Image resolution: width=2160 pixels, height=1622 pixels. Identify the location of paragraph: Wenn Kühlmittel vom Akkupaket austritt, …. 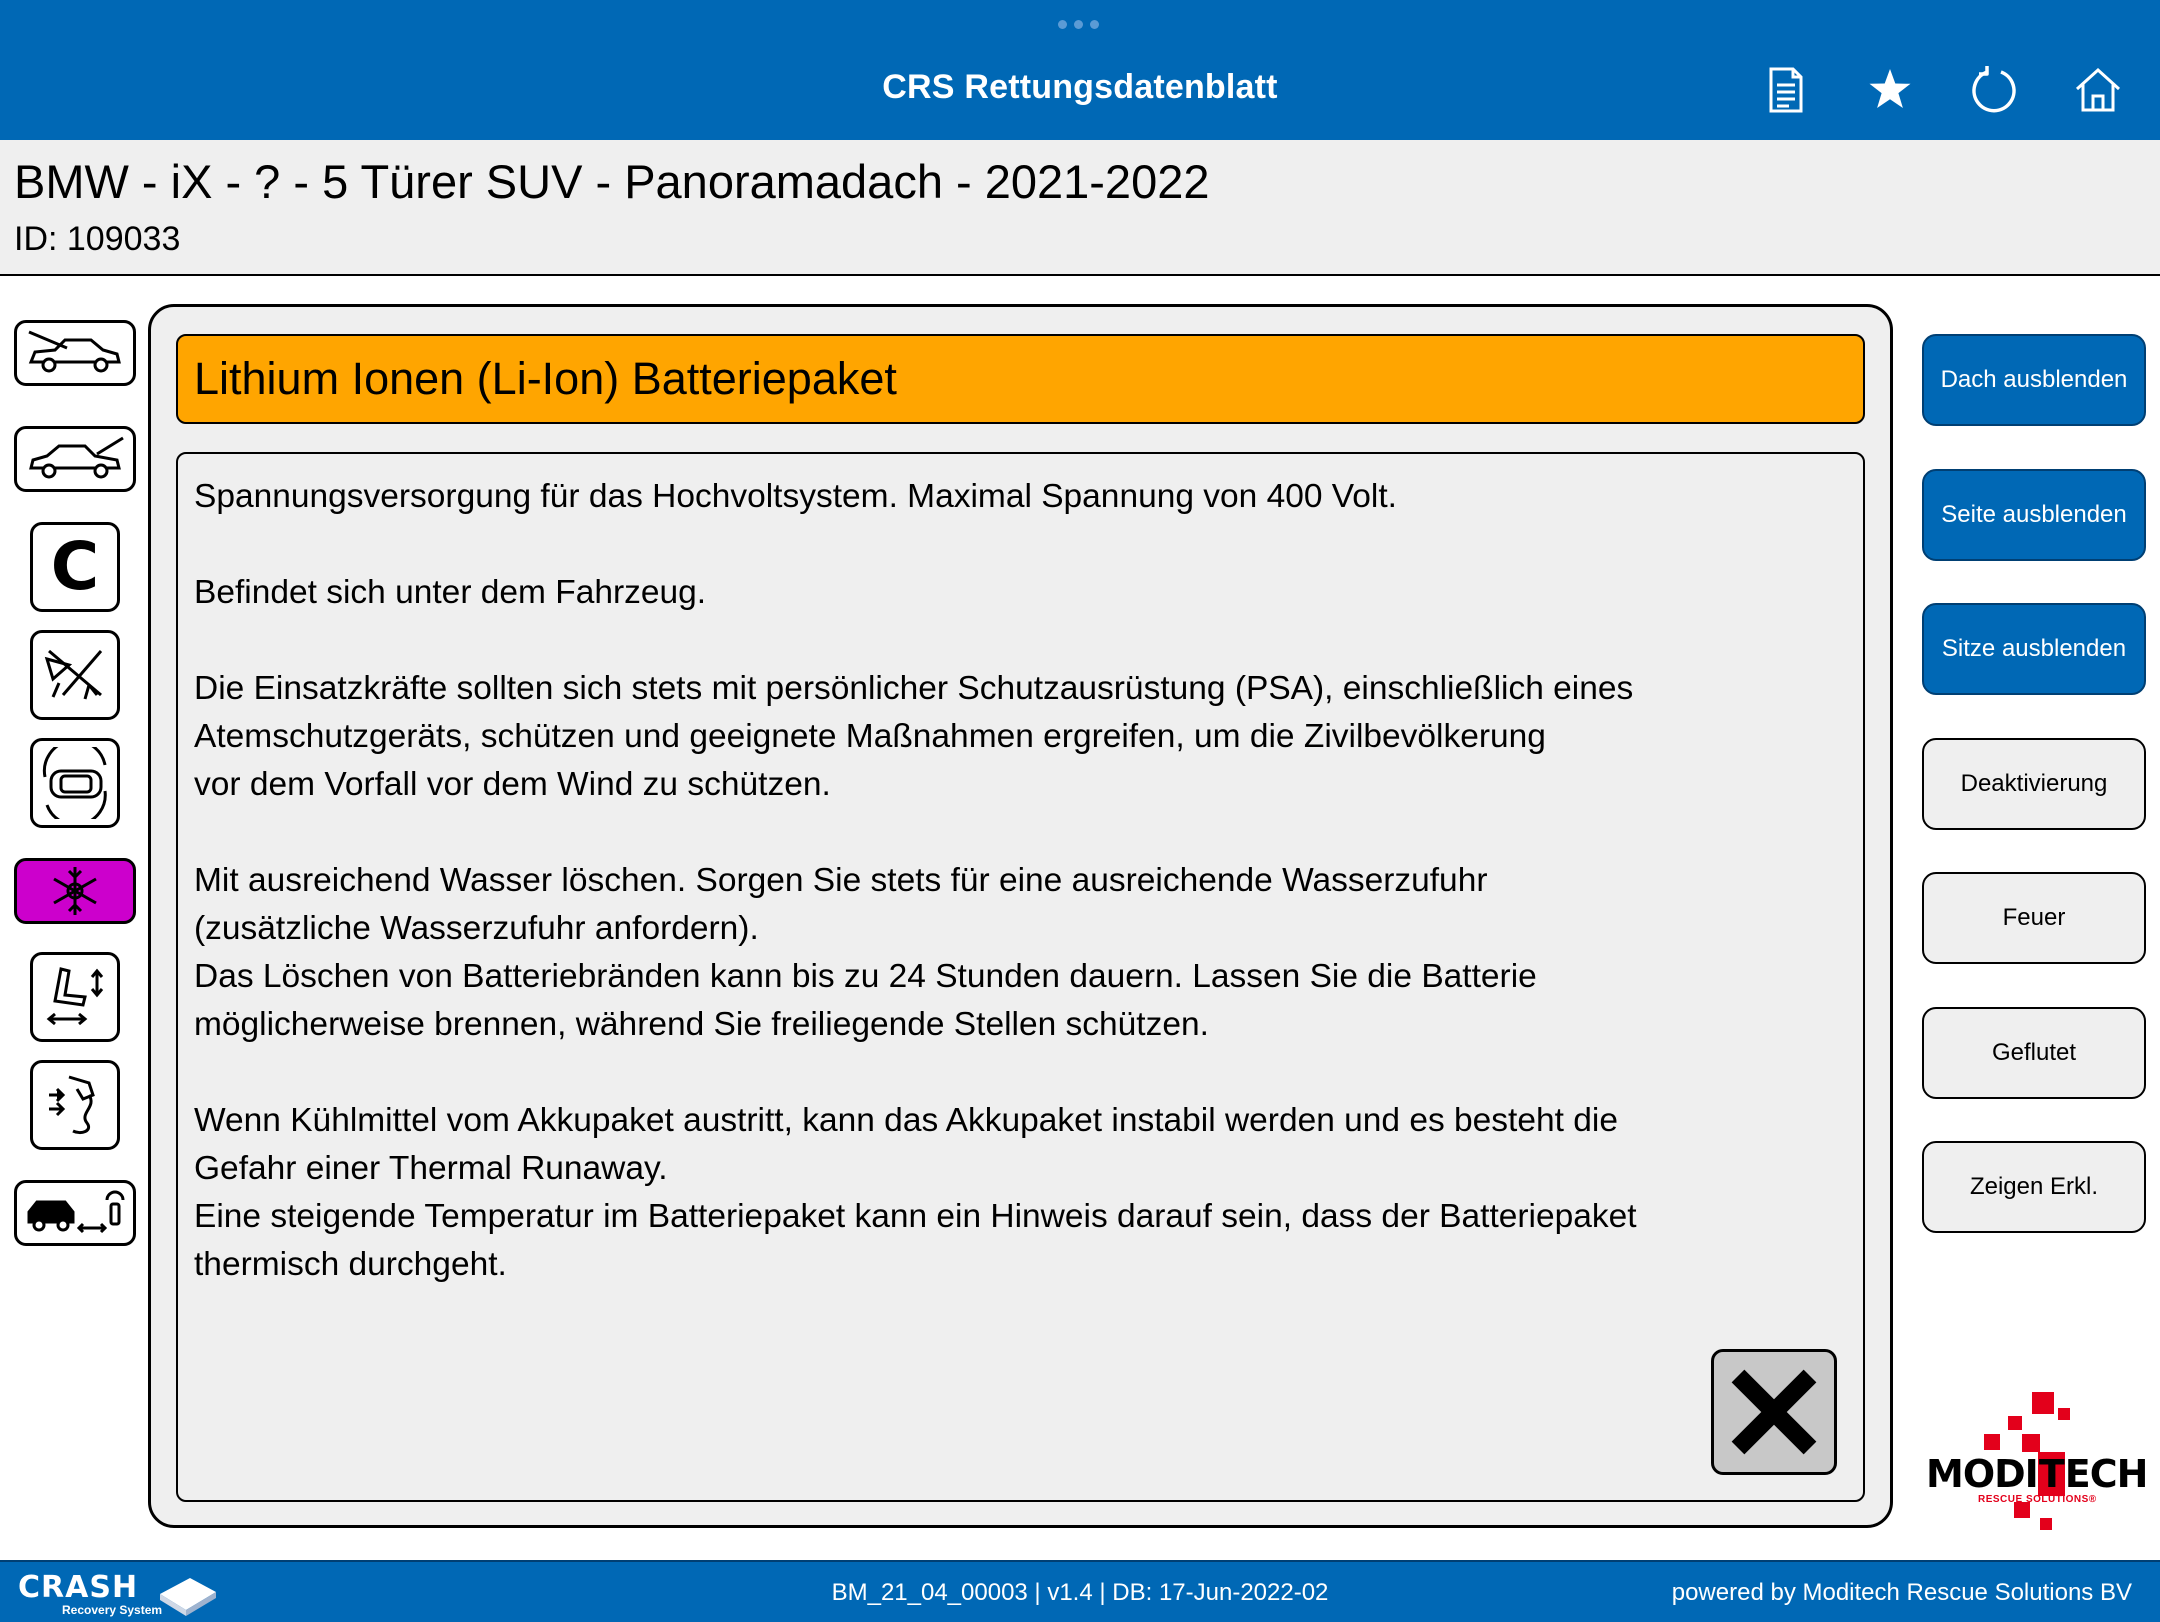
(915, 1192).